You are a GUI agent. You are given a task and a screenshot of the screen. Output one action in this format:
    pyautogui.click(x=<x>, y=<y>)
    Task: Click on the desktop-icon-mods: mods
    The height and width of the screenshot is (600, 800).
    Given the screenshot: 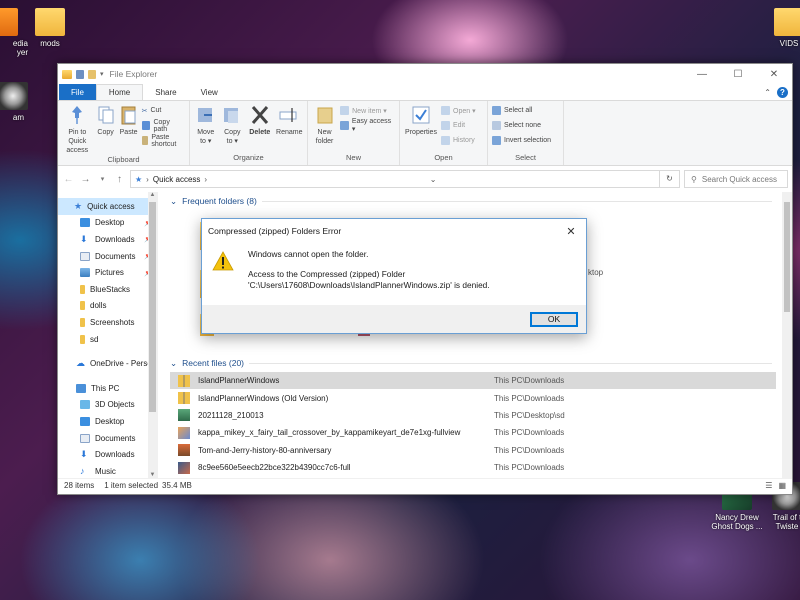 What is the action you would take?
    pyautogui.click(x=50, y=28)
    